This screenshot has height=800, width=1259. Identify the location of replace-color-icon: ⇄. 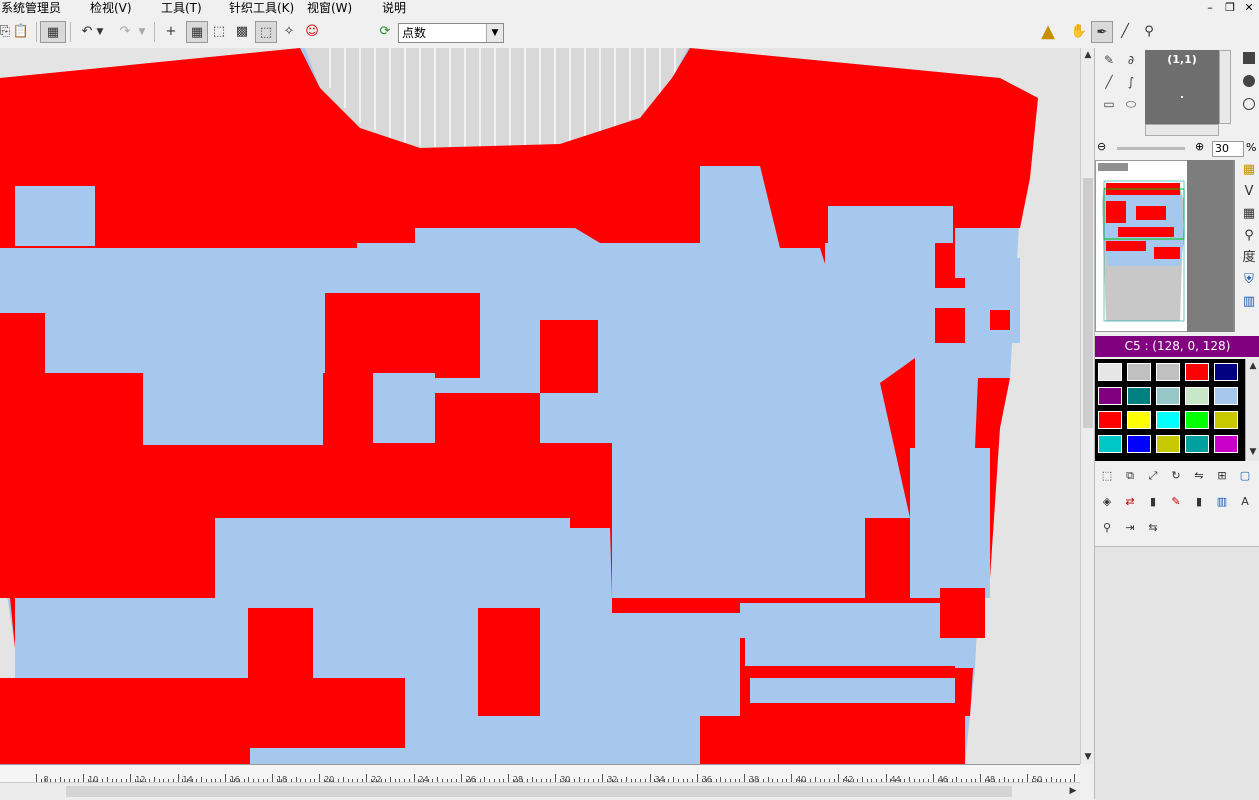
(1130, 502).